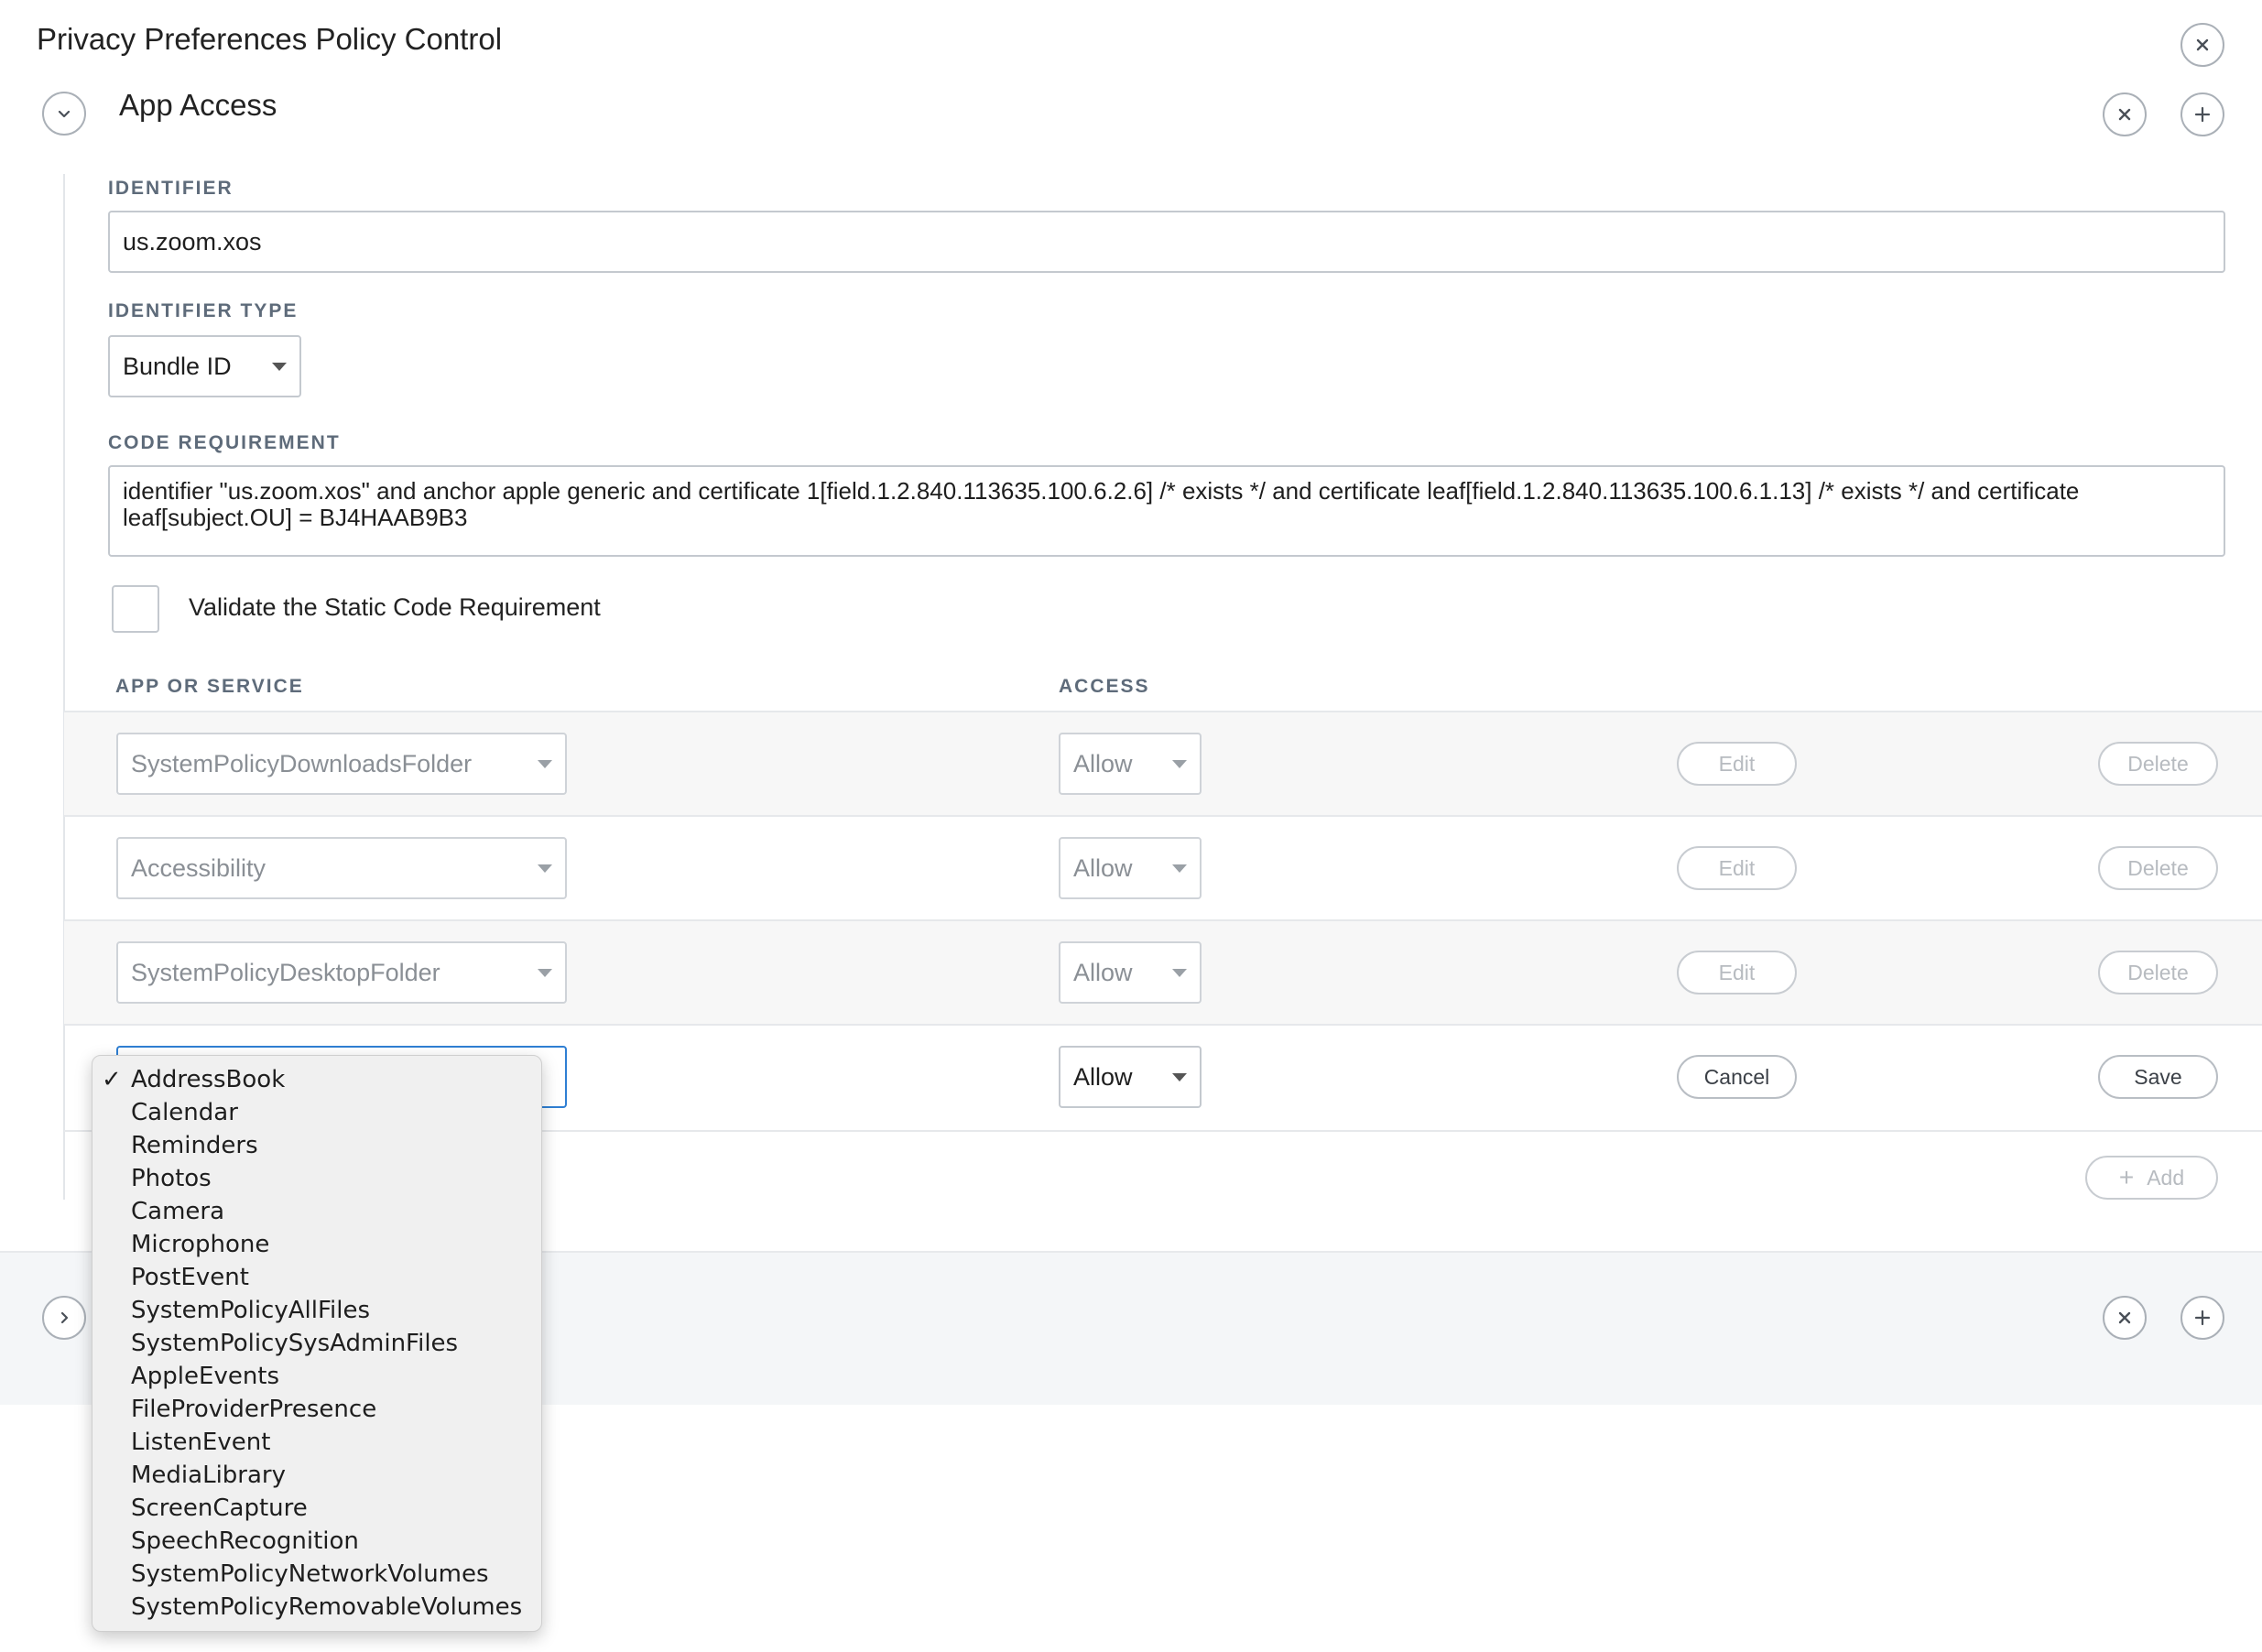 This screenshot has width=2262, height=1652. I want to click on identifier-type-select: Bundle ID, so click(204, 366).